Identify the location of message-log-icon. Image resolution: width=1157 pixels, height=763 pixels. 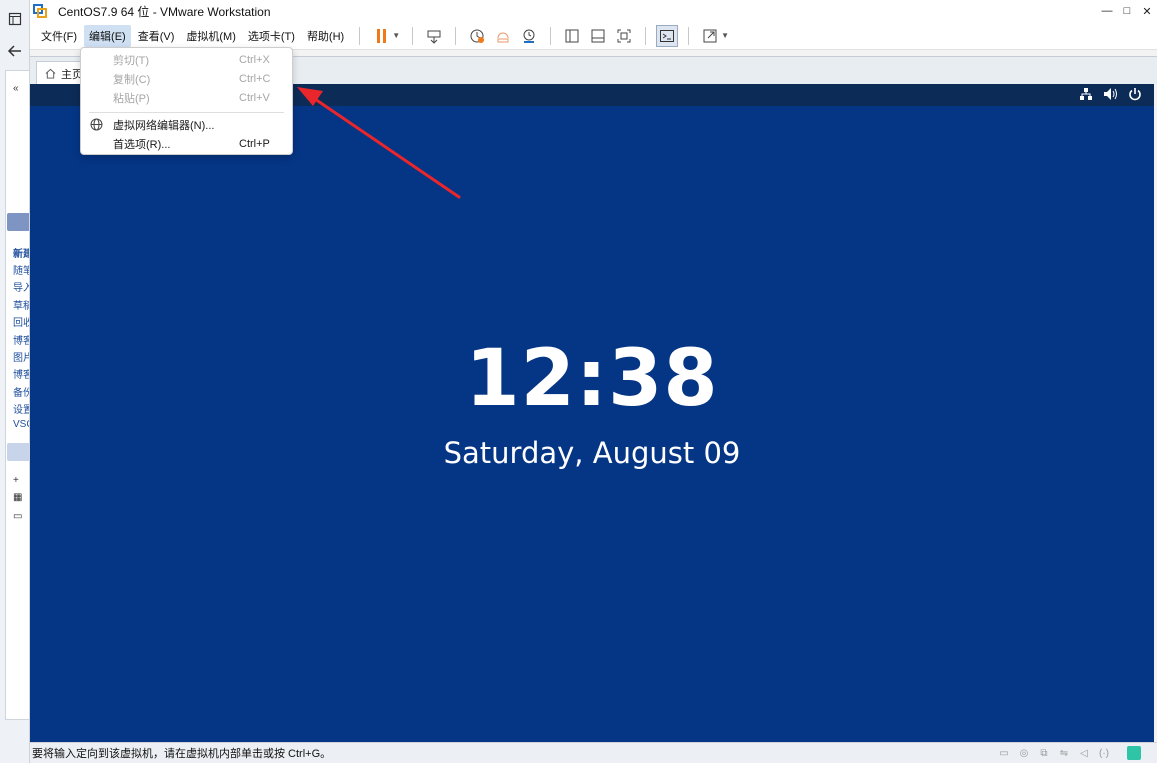
(1134, 753).